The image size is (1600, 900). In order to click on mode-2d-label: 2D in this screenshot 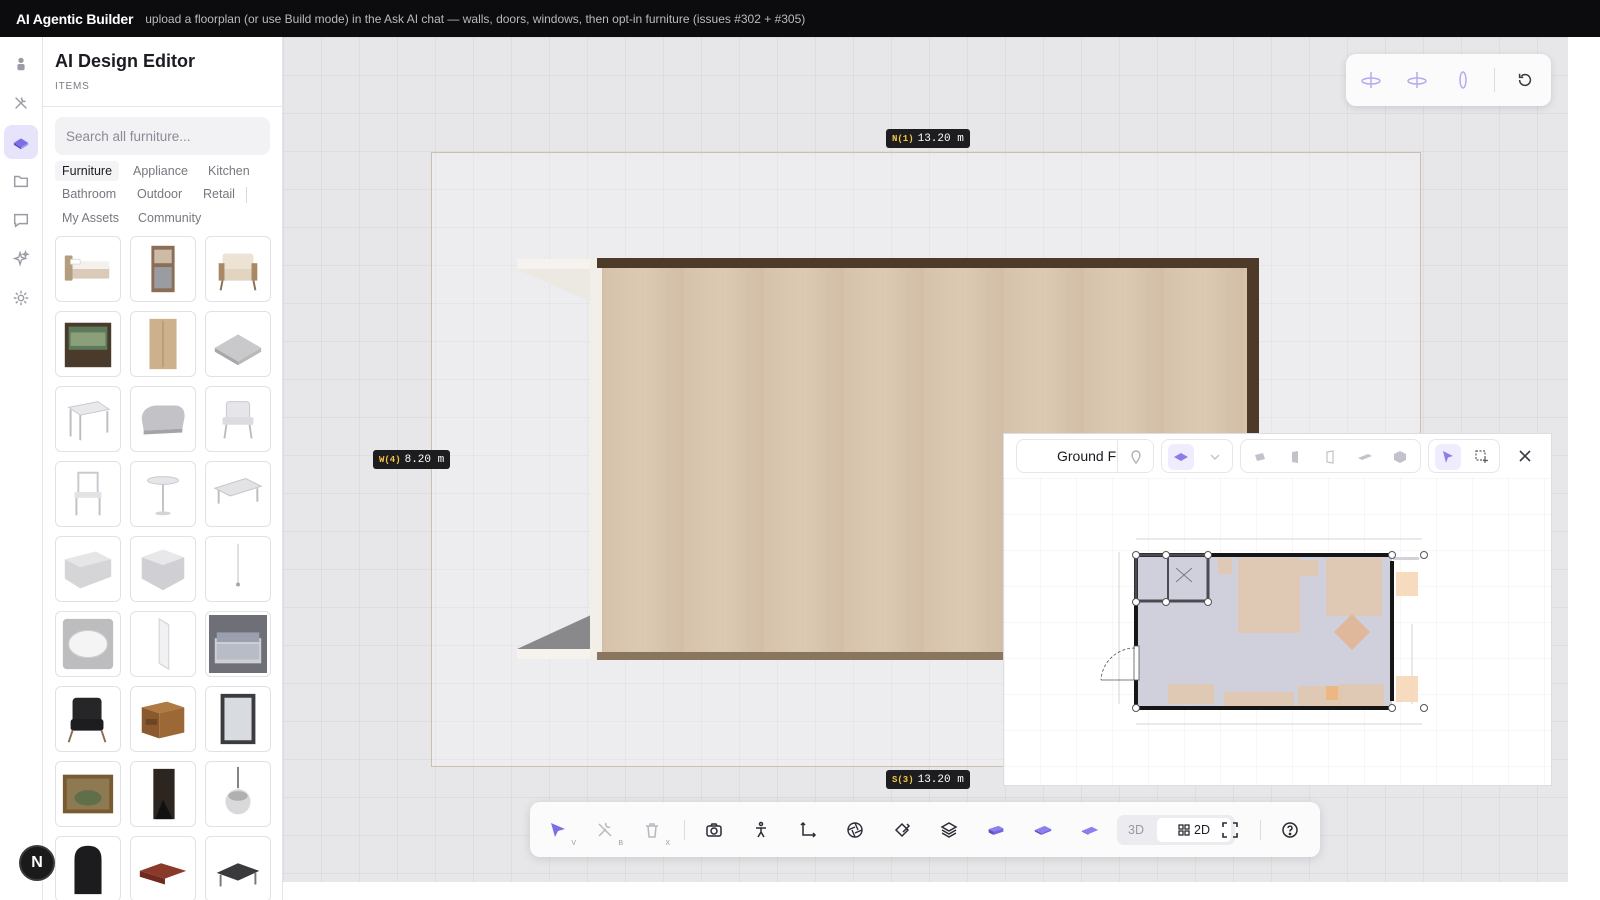, I will do `click(1202, 830)`.